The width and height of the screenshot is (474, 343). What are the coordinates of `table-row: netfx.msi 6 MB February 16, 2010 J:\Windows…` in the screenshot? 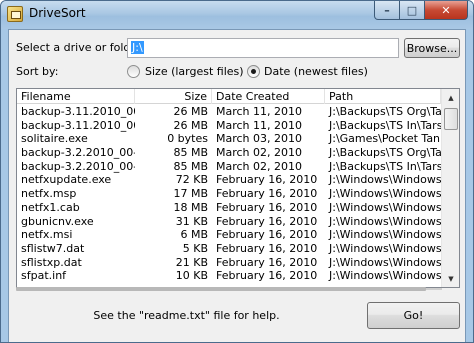 It's located at (229, 235).